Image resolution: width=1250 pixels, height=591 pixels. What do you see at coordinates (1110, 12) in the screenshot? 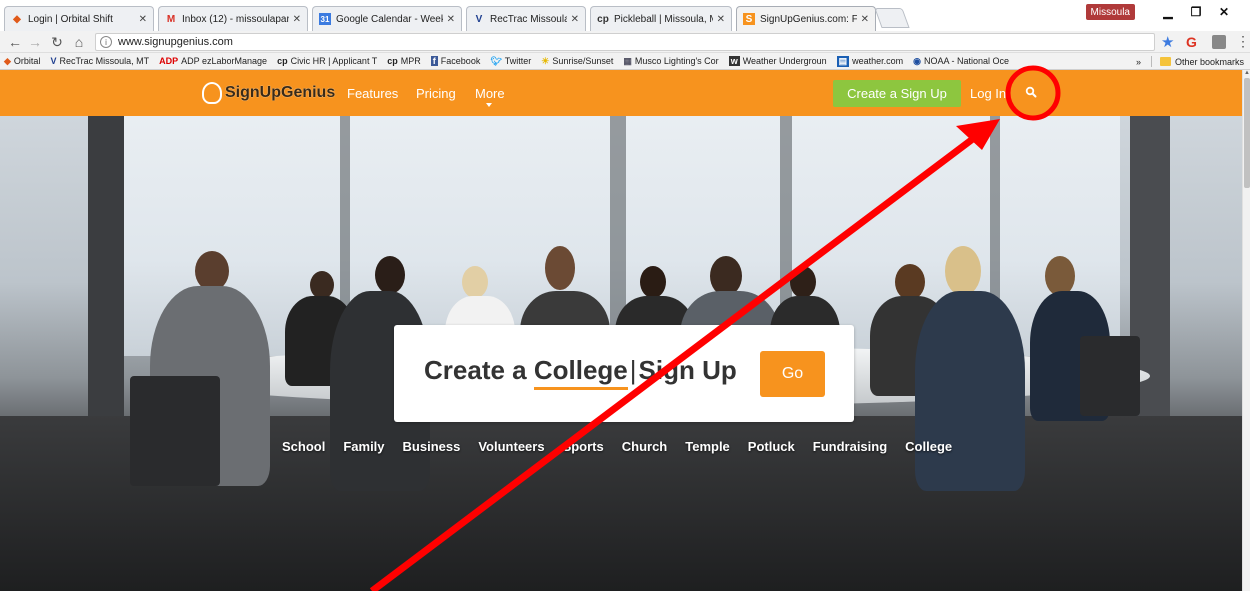
I see `profile-badge: Missoula` at bounding box center [1110, 12].